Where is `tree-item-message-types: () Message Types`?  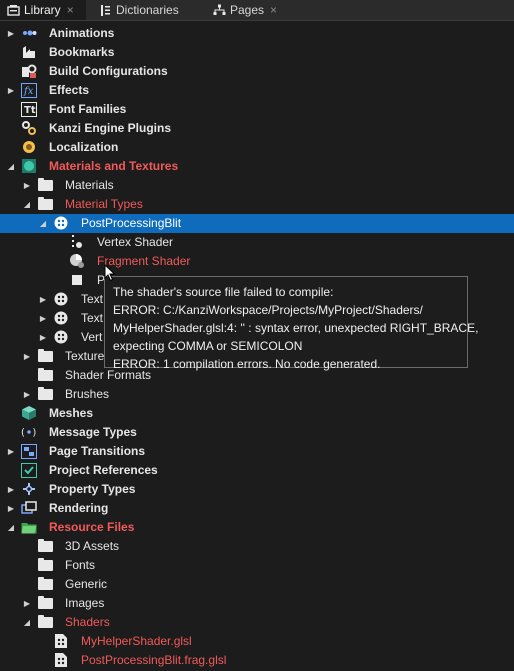
tree-item-message-types: () Message Types is located at coordinates (257, 432).